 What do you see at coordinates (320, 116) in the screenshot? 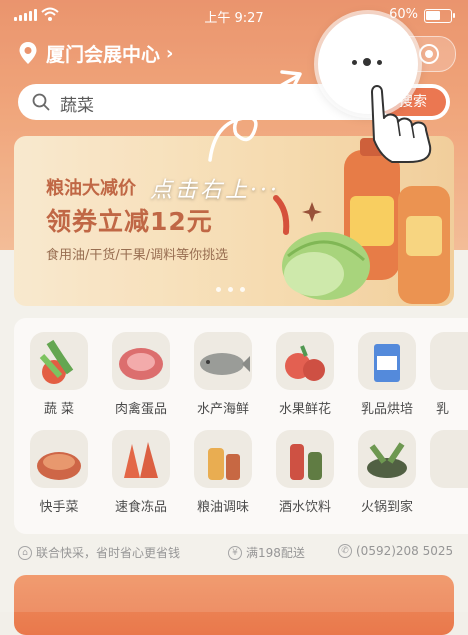
I see `guide-arrow-icon` at bounding box center [320, 116].